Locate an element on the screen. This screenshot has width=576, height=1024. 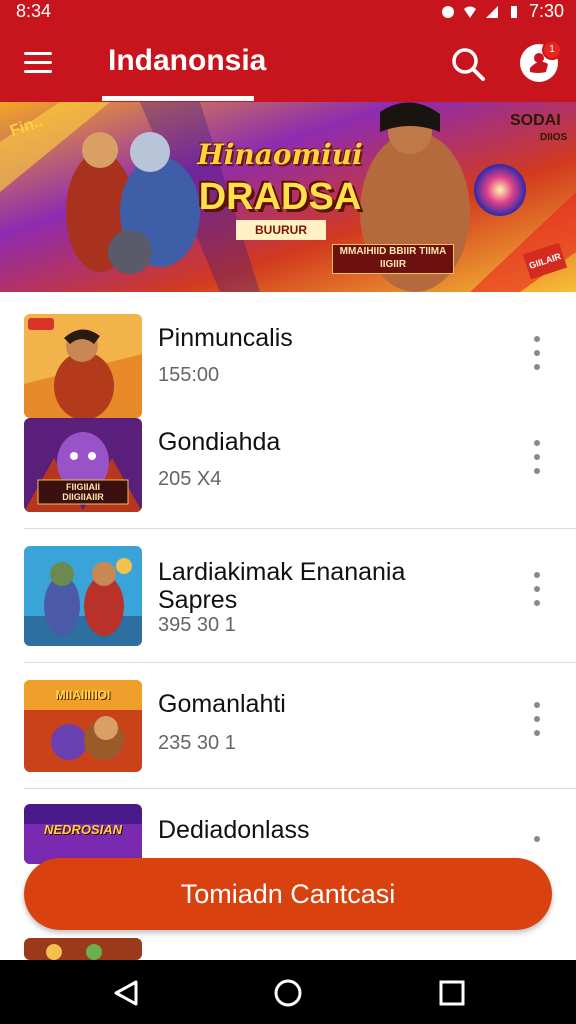
recents-icon is located at coordinates (452, 993).